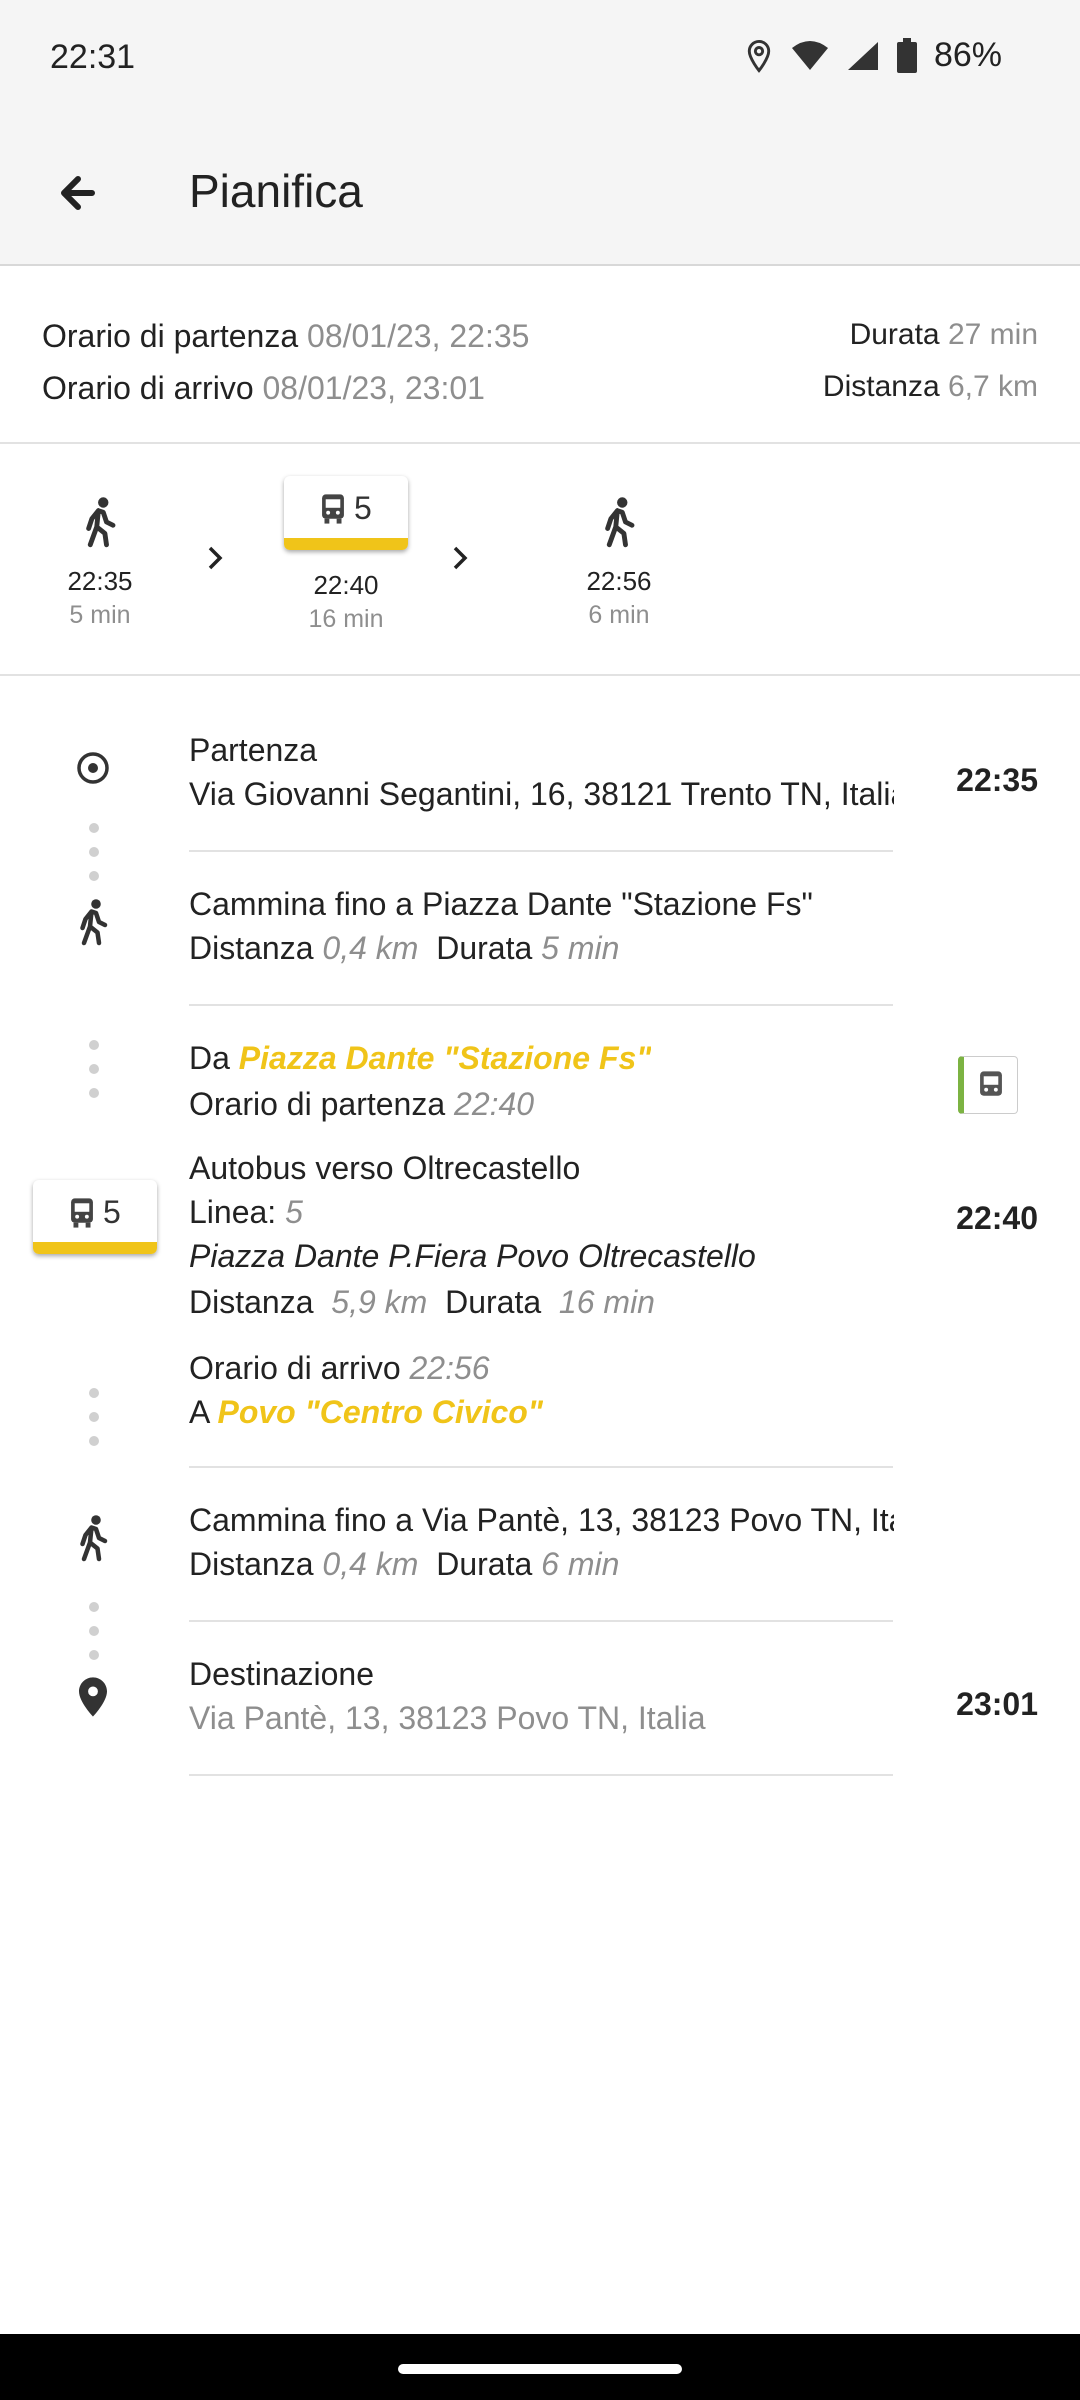  What do you see at coordinates (379, 1302) in the screenshot?
I see `distance-value: 5,9 km` at bounding box center [379, 1302].